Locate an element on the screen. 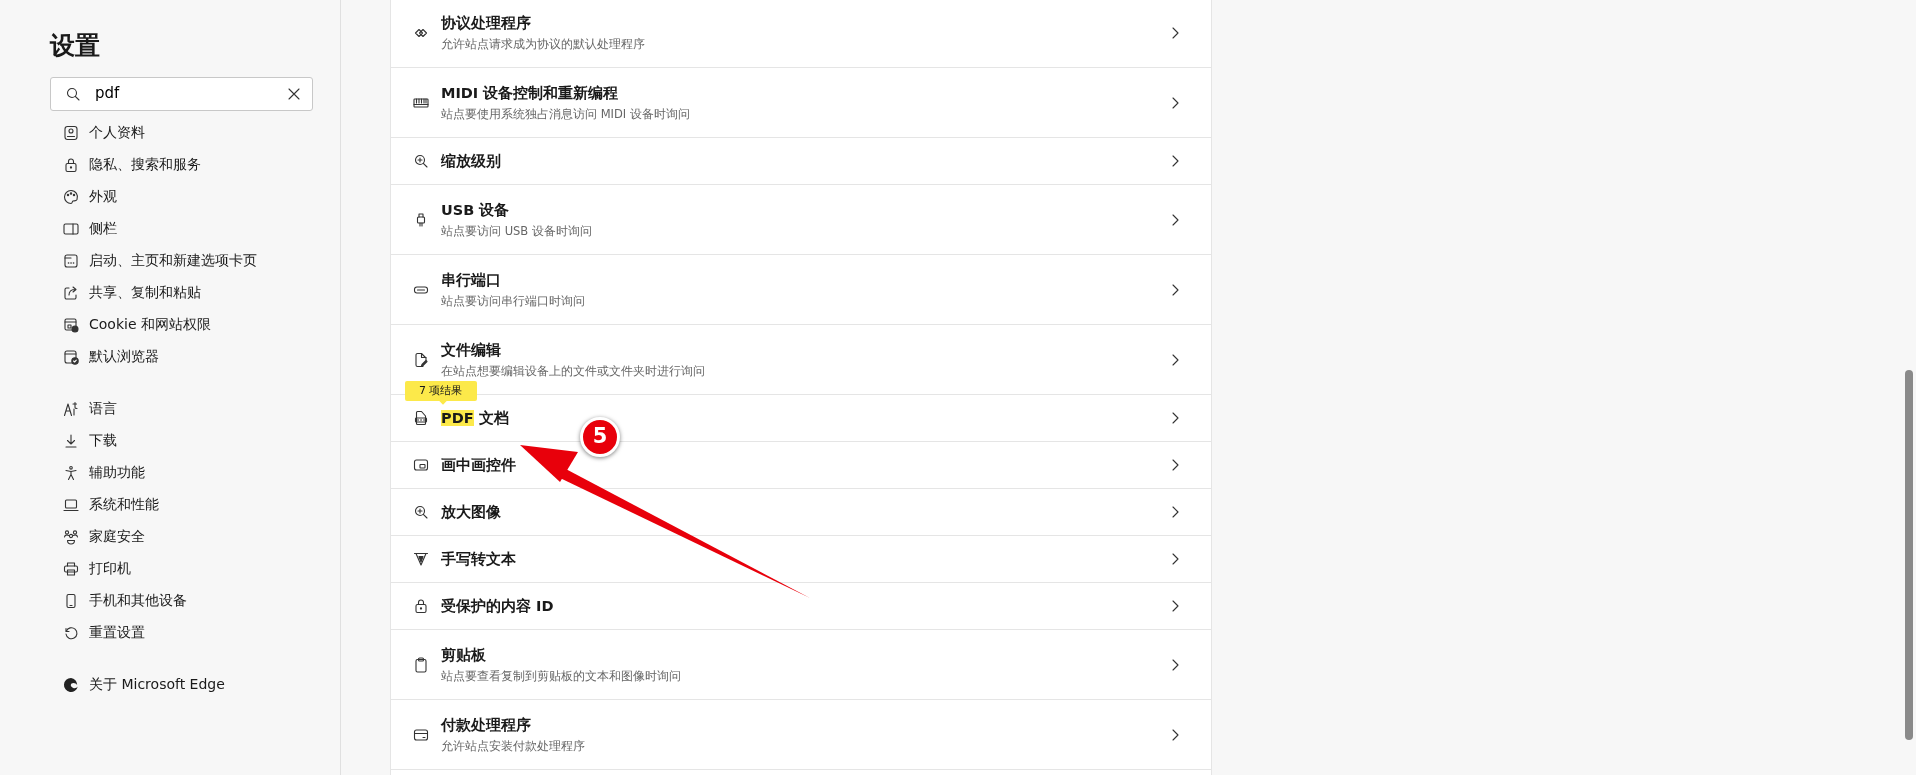  download-icon is located at coordinates (71, 440).